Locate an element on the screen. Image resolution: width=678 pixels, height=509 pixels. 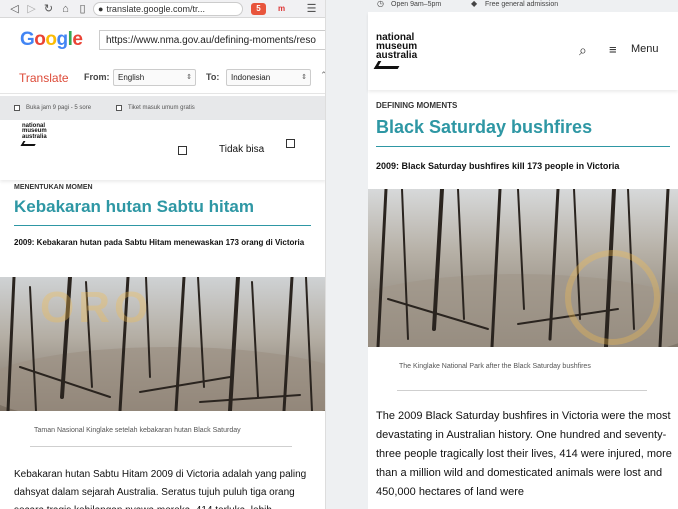
bookmark-icon: ▯ is located at coordinates (82, 9).